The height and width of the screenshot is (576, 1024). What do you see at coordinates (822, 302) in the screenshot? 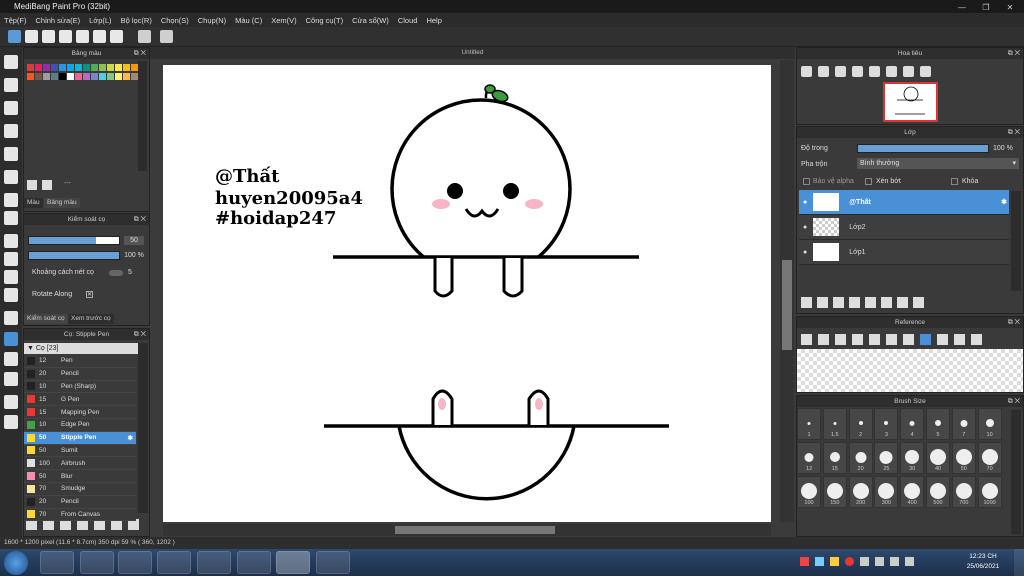
I see `new-halftone-layer-icon` at bounding box center [822, 302].